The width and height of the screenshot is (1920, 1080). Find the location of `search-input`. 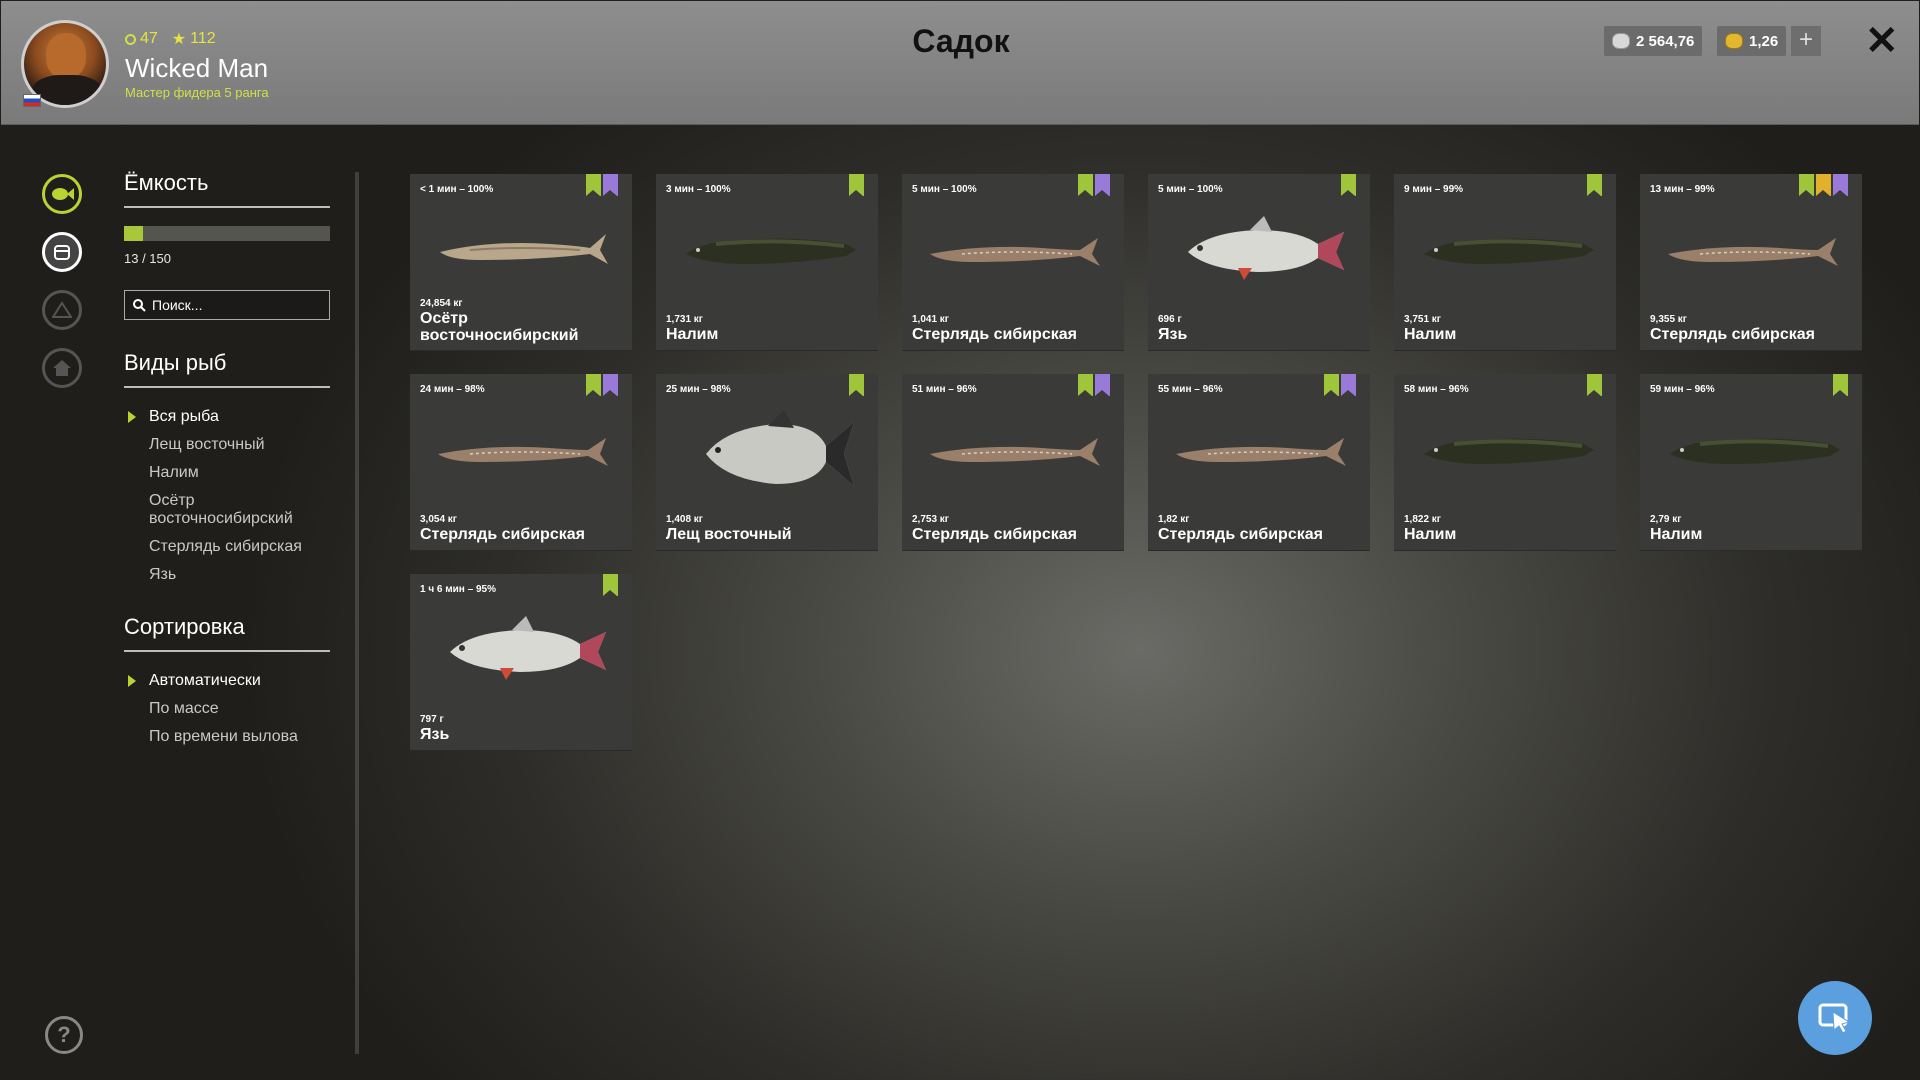

search-input is located at coordinates (232, 305).